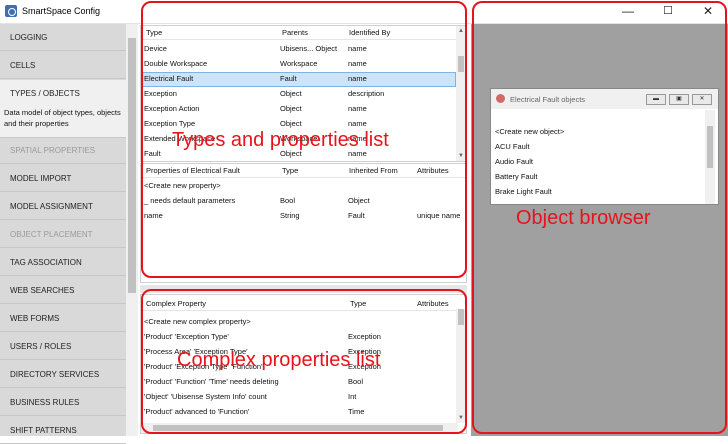  Describe the element at coordinates (369, 32) in the screenshot. I see `column-header-identified-by: Identified By` at that location.